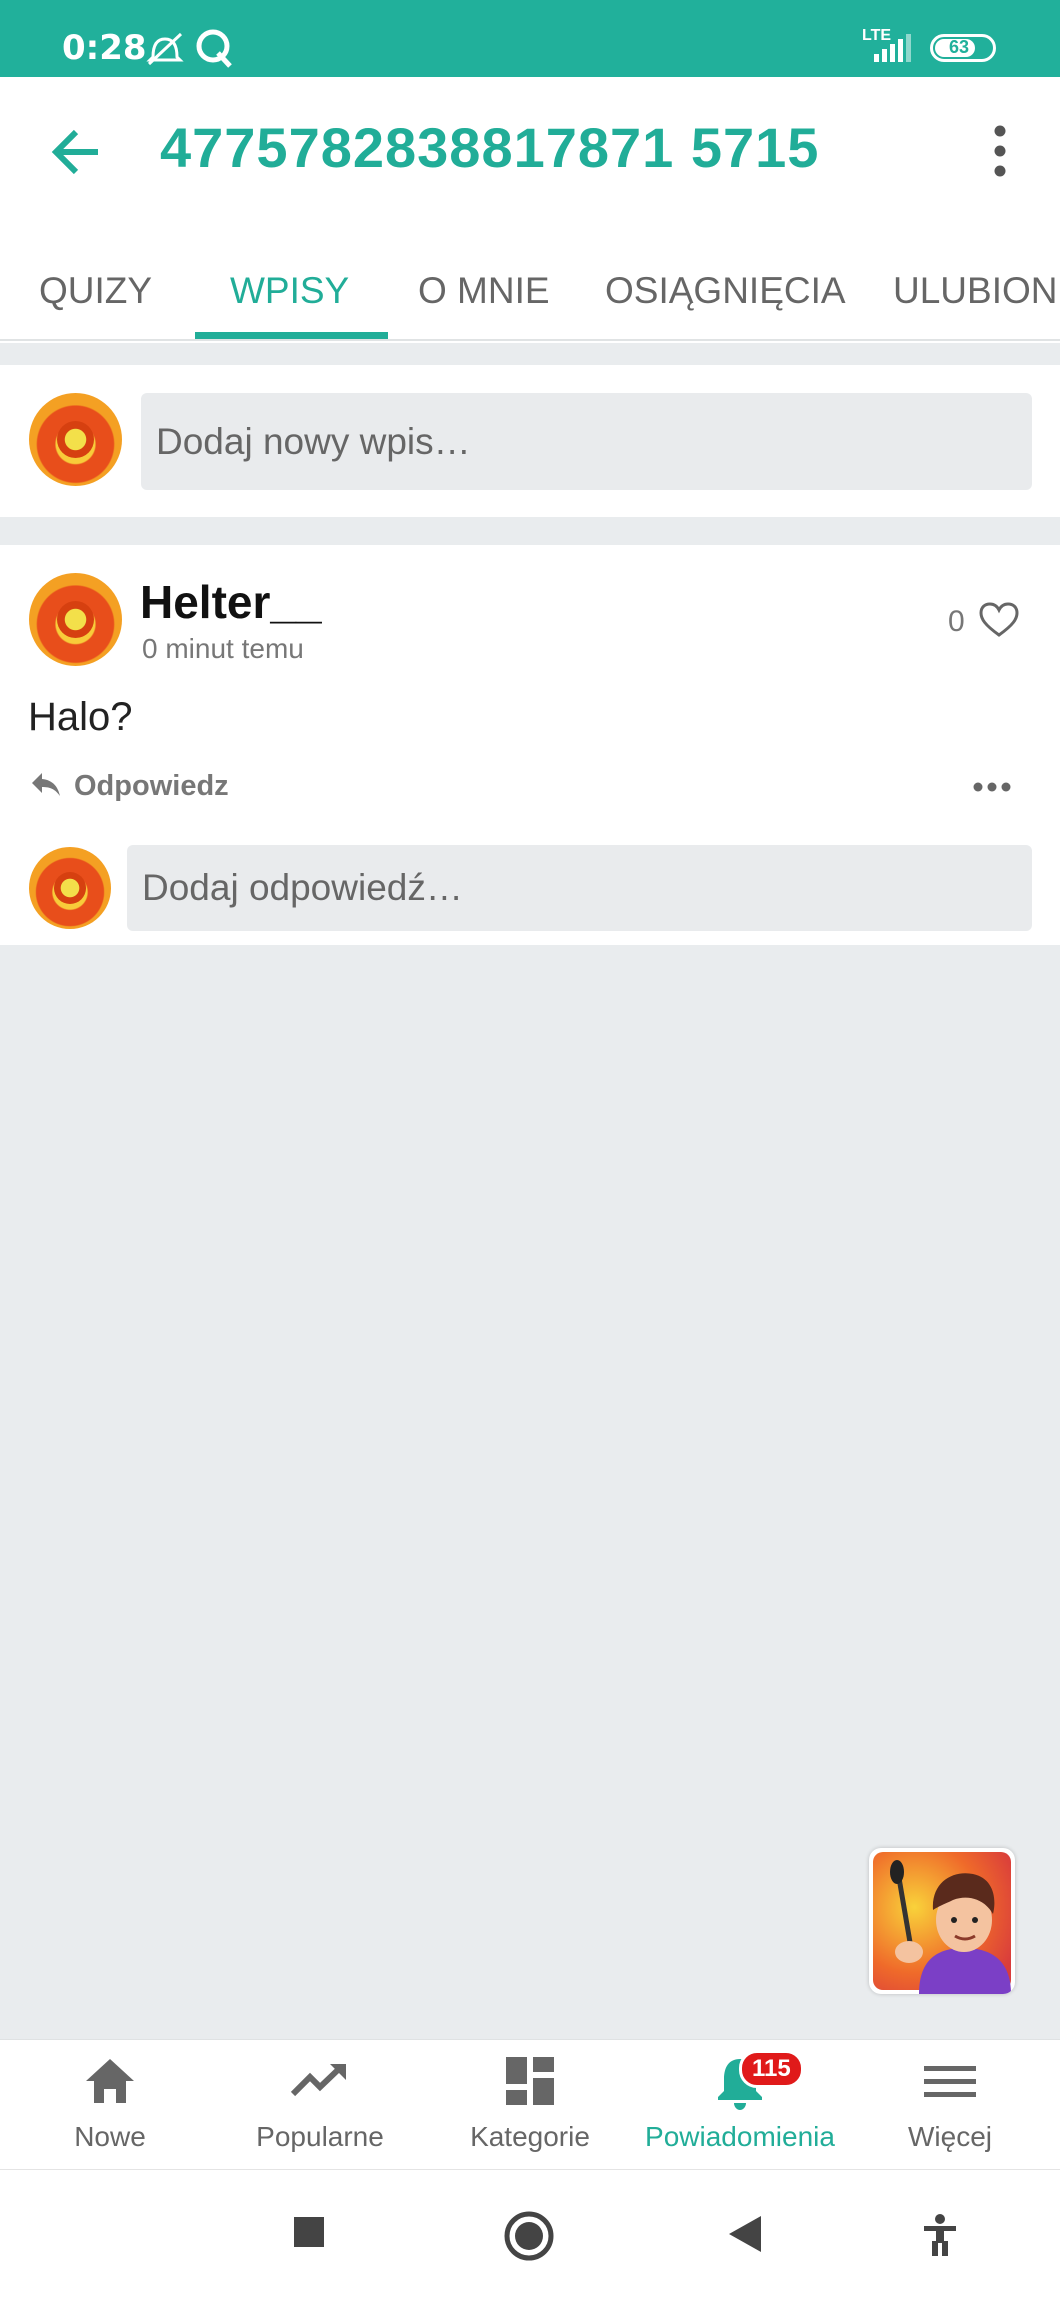 The height and width of the screenshot is (2297, 1060). Describe the element at coordinates (70, 888) in the screenshot. I see `reply-avatar` at that location.